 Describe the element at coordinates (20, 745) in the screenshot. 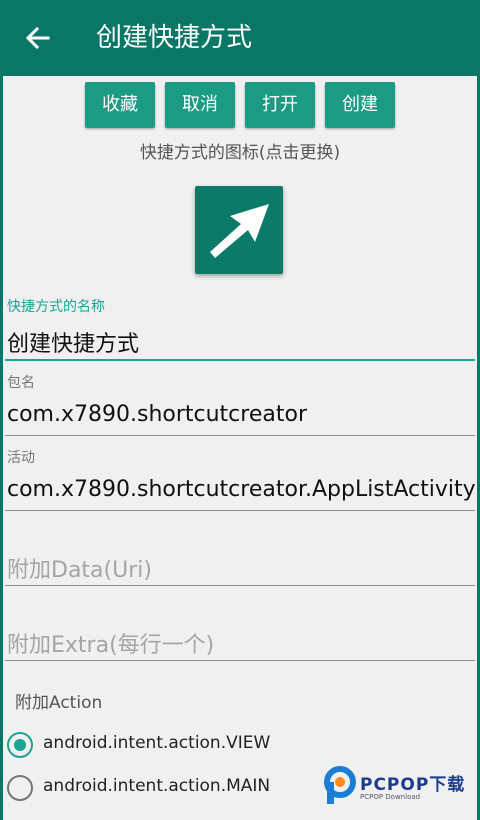

I see `radio-selected-icon` at that location.